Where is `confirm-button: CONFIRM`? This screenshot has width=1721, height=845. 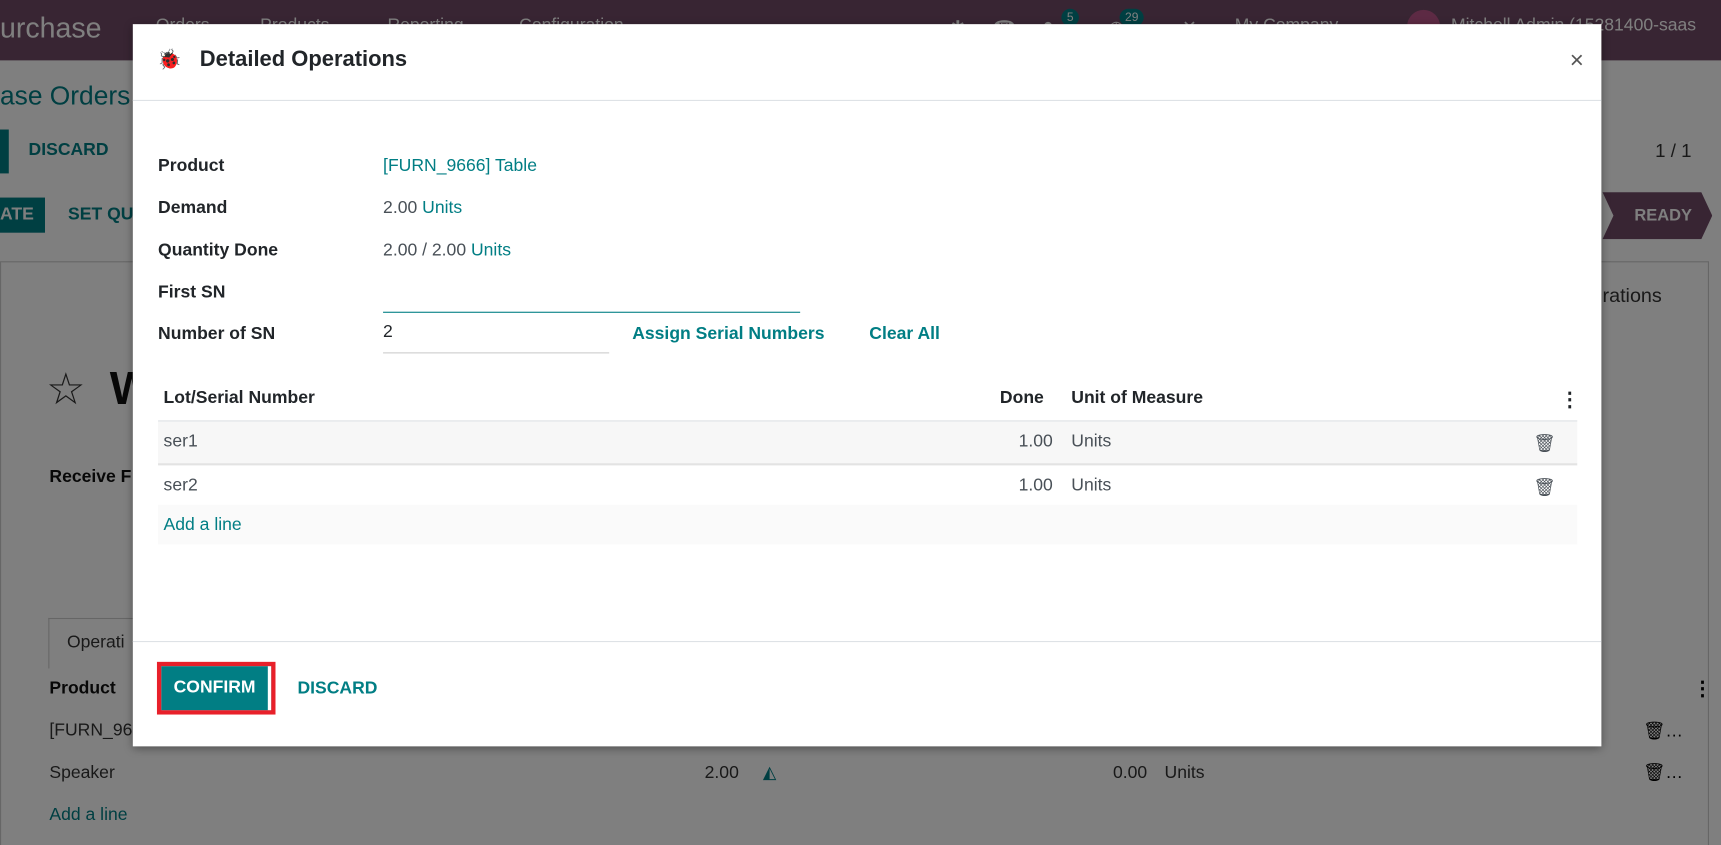 confirm-button: CONFIRM is located at coordinates (216, 688).